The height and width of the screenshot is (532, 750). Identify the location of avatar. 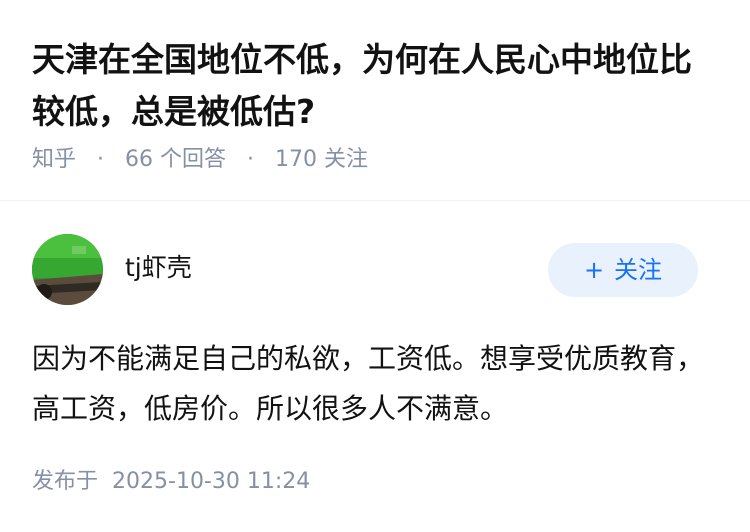
(67, 269).